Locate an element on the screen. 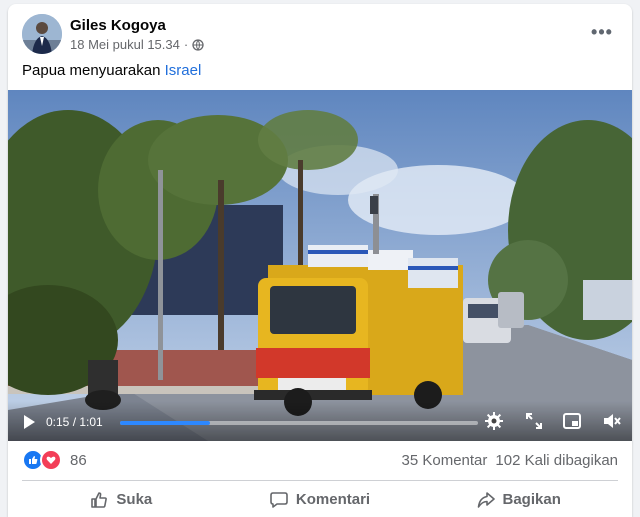 This screenshot has height=517, width=640. progress-fill is located at coordinates (165, 423).